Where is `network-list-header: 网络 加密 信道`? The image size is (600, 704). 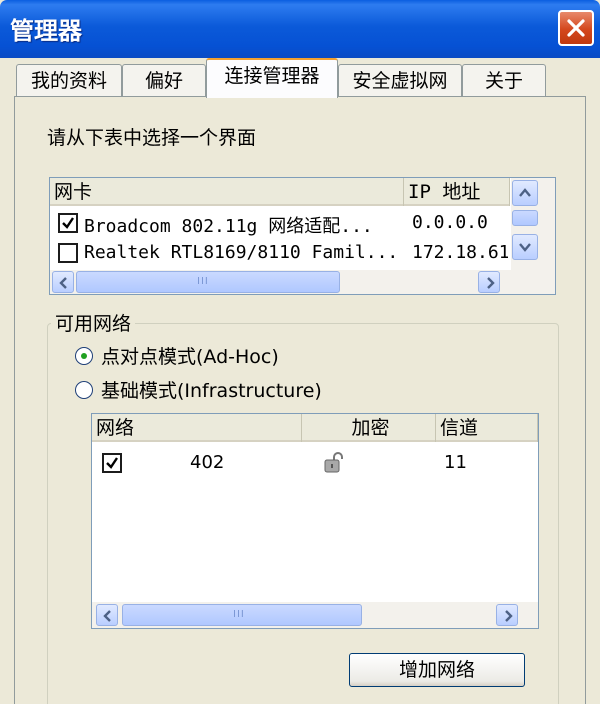
network-list-header: 网络 加密 信道 is located at coordinates (315, 428).